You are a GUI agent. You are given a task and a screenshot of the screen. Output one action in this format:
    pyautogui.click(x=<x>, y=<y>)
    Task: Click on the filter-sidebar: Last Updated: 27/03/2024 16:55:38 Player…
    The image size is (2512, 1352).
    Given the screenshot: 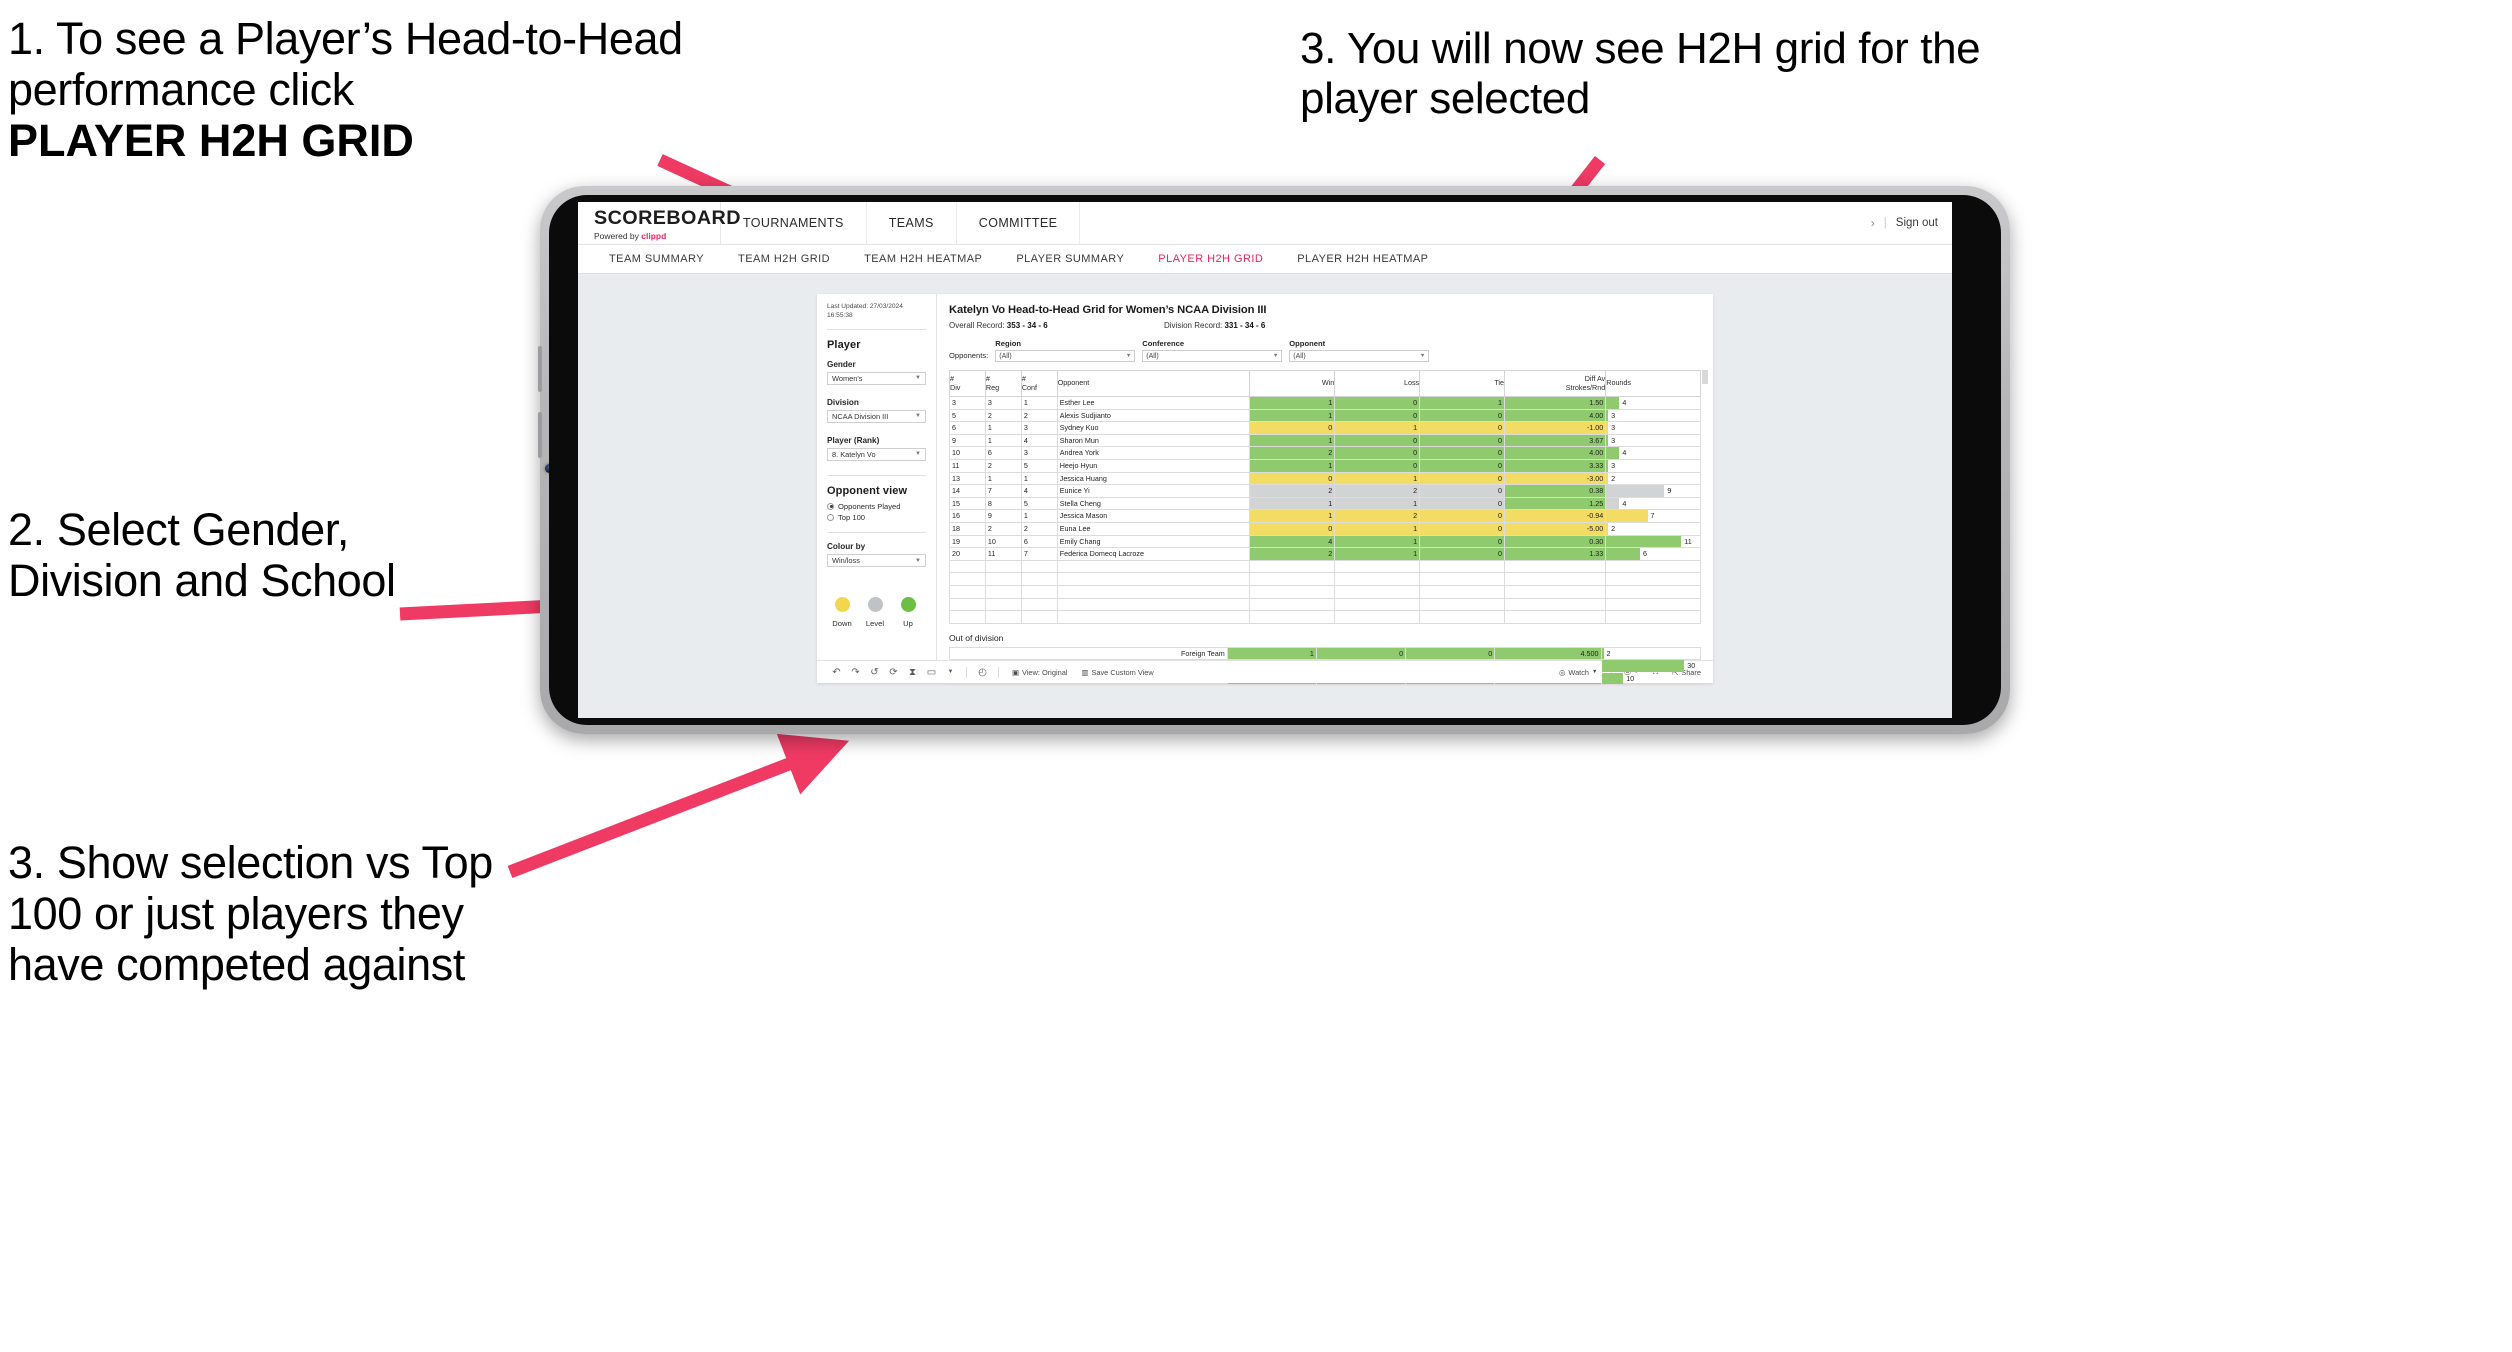 What is the action you would take?
    pyautogui.click(x=877, y=477)
    